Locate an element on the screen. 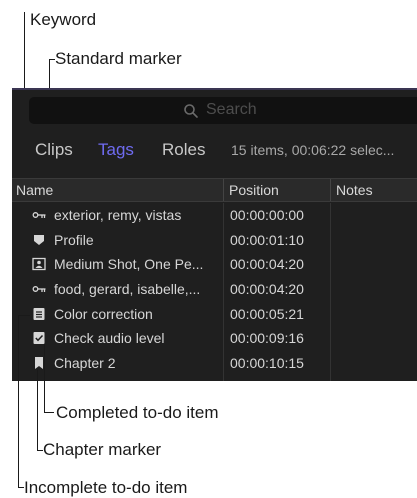 The image size is (417, 498). search-icon is located at coordinates (191, 111).